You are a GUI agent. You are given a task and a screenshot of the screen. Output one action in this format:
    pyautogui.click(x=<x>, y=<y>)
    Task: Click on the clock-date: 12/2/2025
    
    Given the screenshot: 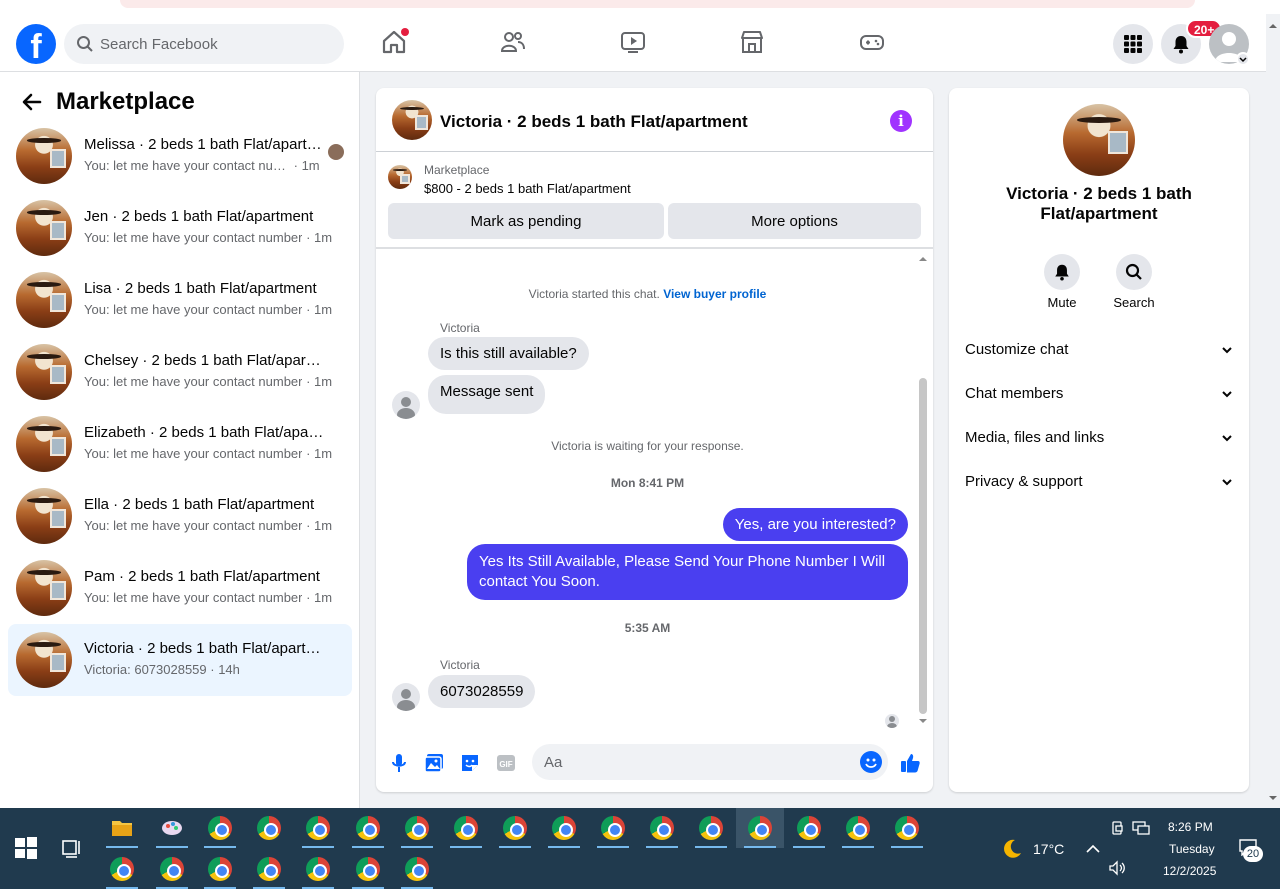 What is the action you would take?
    pyautogui.click(x=1189, y=871)
    